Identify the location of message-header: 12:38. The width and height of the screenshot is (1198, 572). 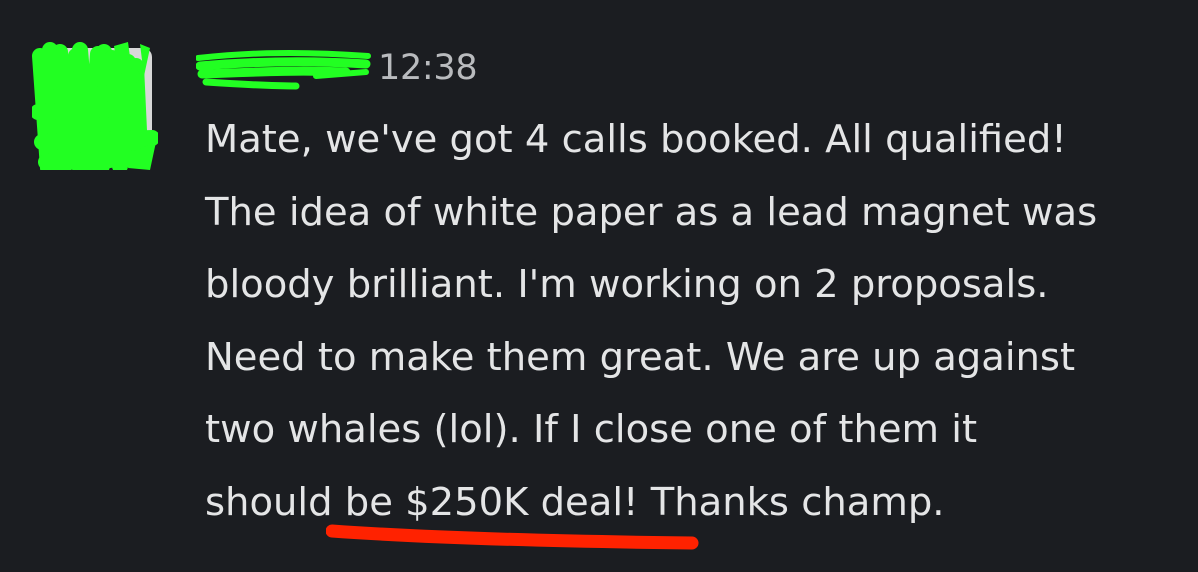
(337, 68).